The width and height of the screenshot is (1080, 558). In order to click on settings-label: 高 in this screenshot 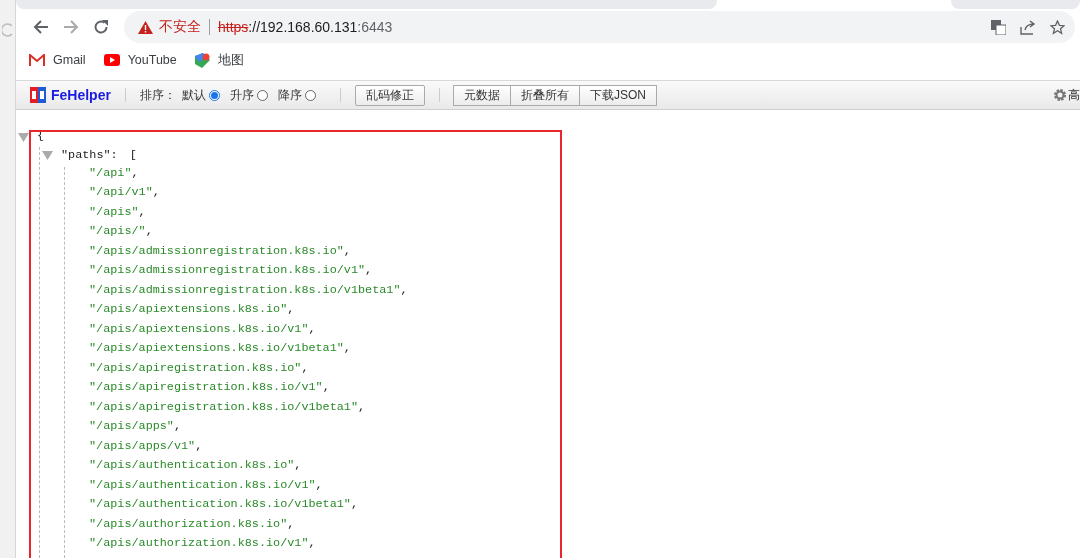, I will do `click(1074, 95)`.